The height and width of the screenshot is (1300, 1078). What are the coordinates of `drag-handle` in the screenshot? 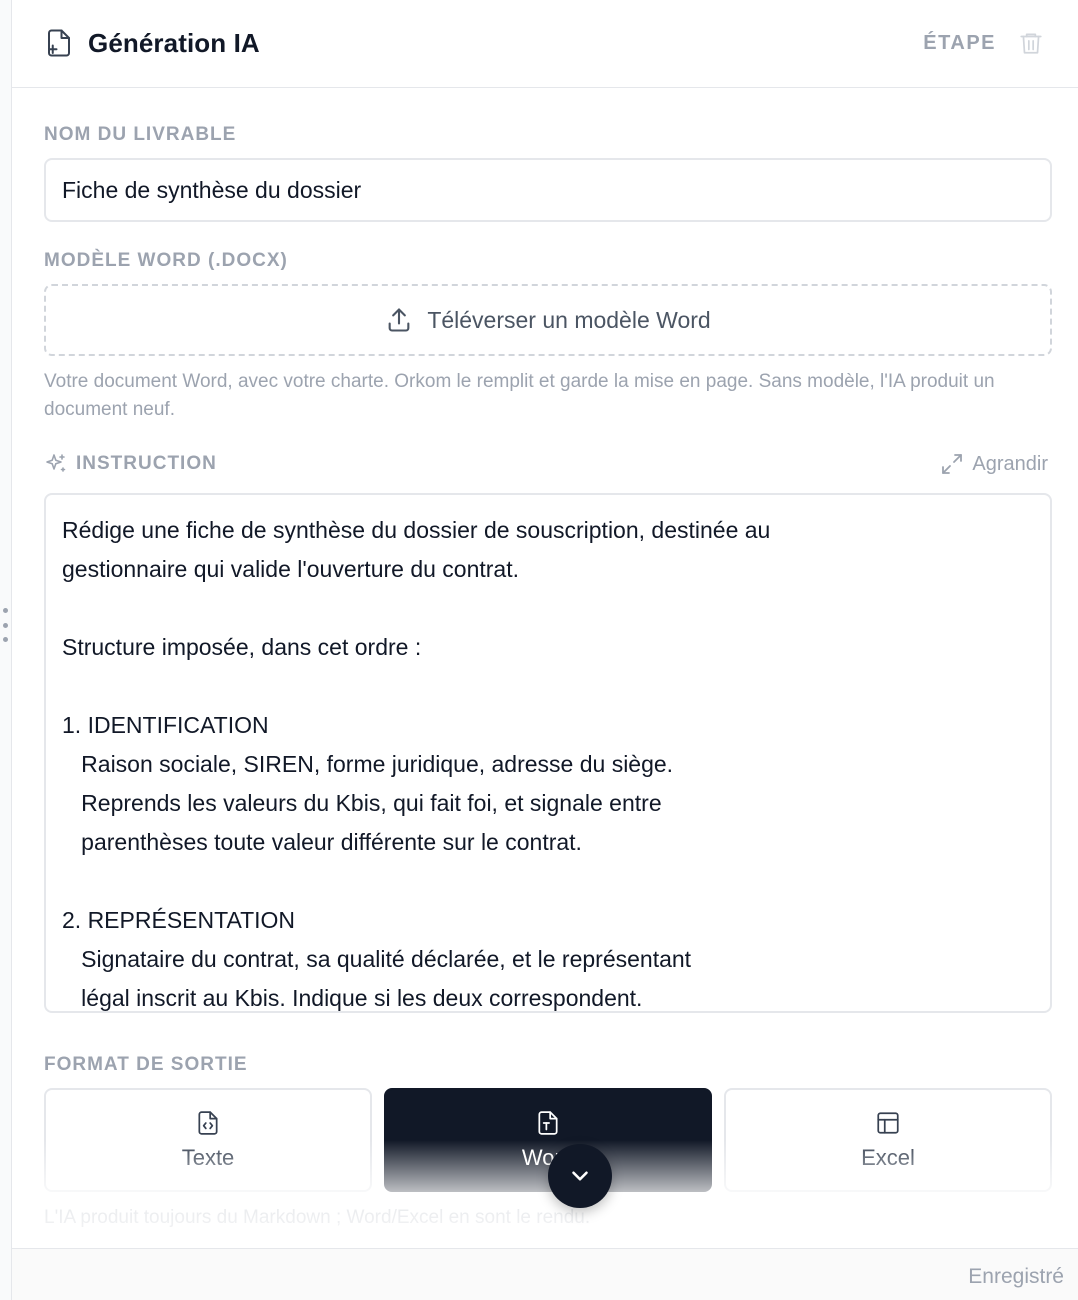 It's located at (5, 625).